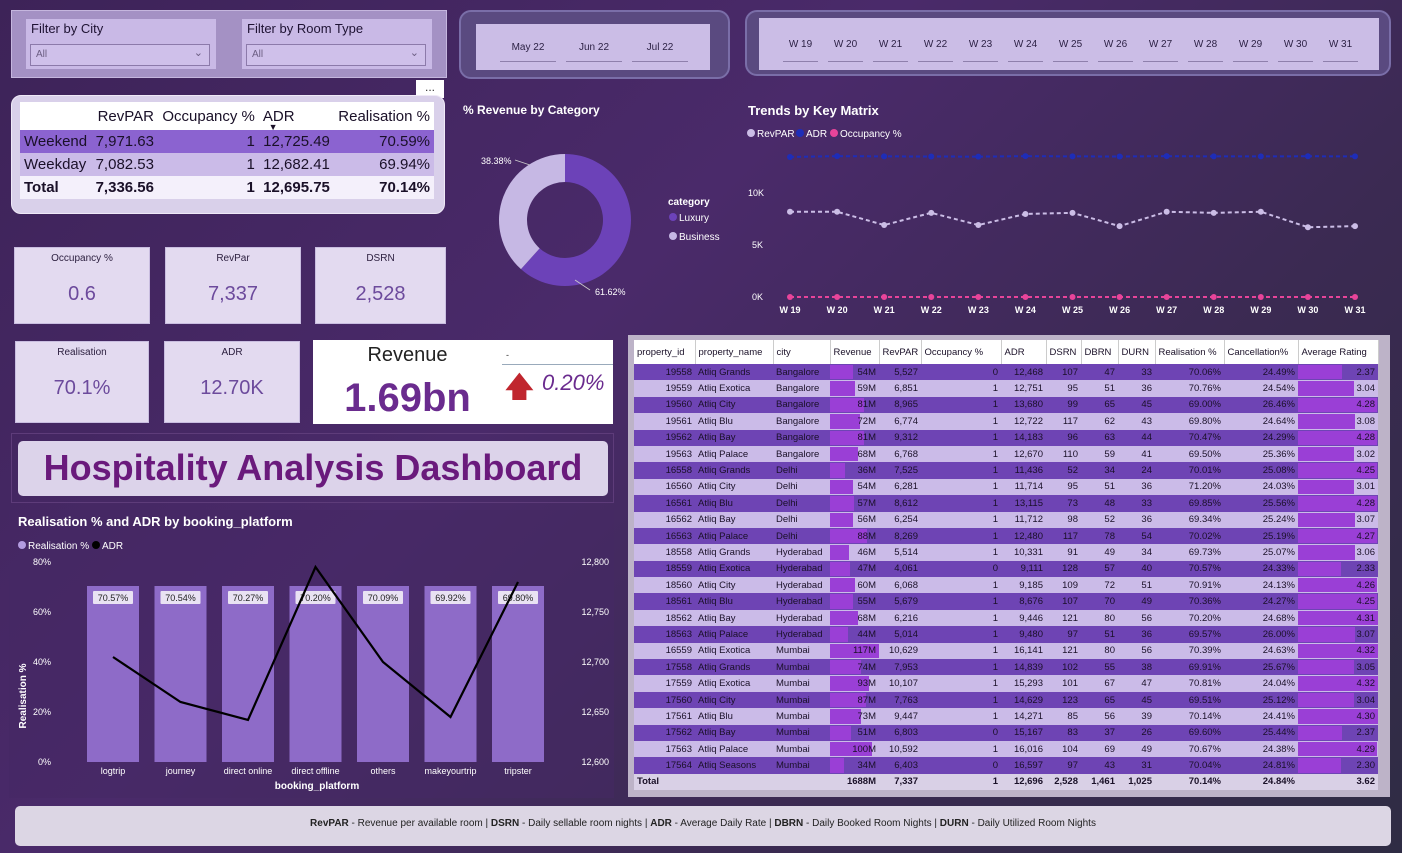  I want to click on week-chip: W 25, so click(1070, 44).